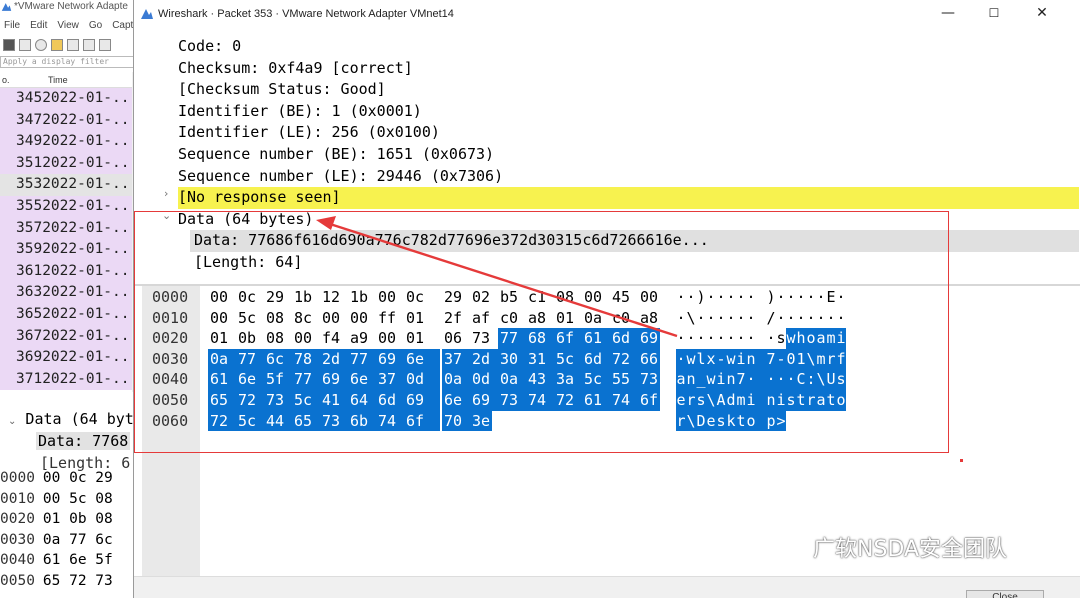  Describe the element at coordinates (771, 318) in the screenshot. I see `ascii-char: /` at that location.